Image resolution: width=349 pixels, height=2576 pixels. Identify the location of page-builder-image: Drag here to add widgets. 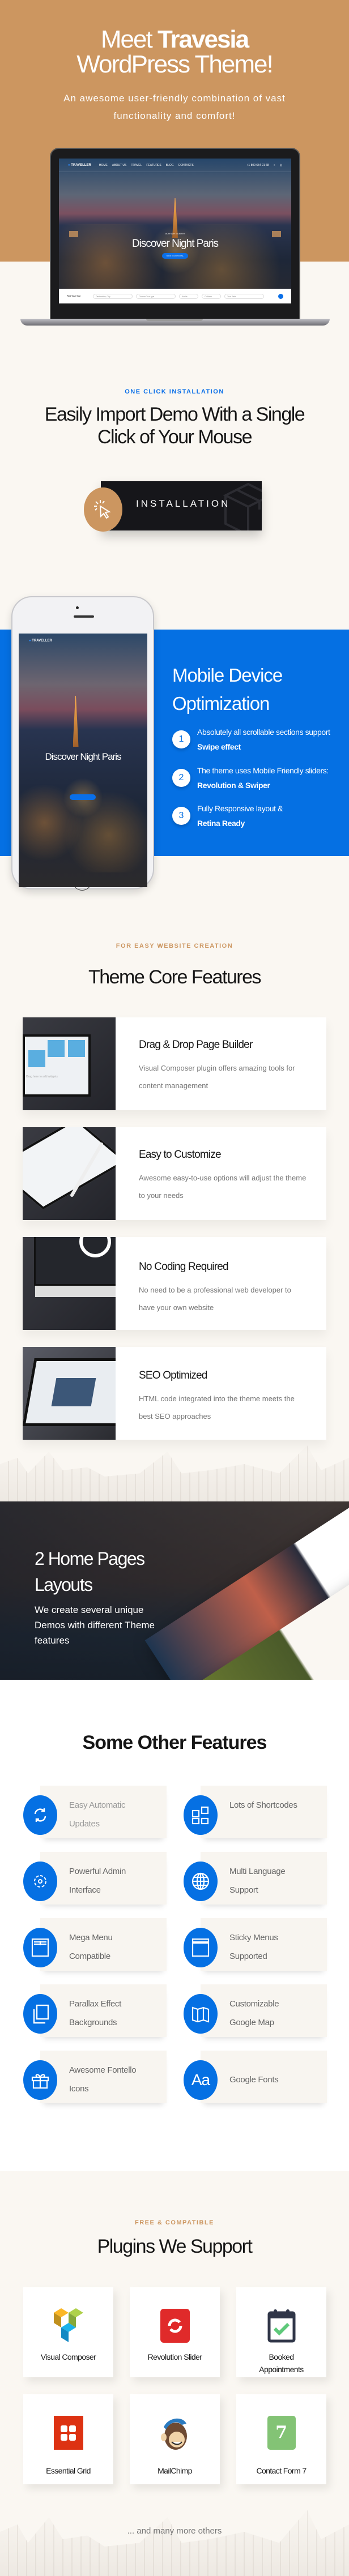
(69, 1063).